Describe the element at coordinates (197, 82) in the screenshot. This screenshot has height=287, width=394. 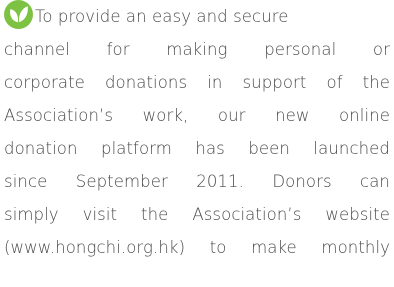
I see `paragraph-line-3: corporate donations in support of the` at that location.